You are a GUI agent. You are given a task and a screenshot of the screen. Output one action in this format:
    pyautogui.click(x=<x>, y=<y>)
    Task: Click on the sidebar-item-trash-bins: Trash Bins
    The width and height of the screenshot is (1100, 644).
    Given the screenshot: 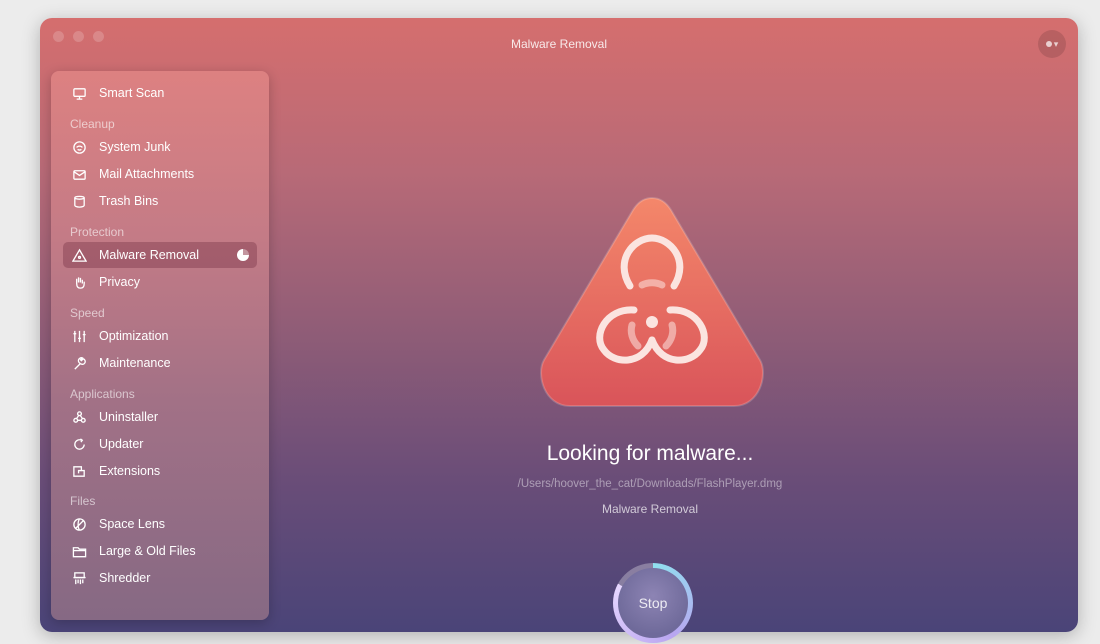 What is the action you would take?
    pyautogui.click(x=160, y=201)
    